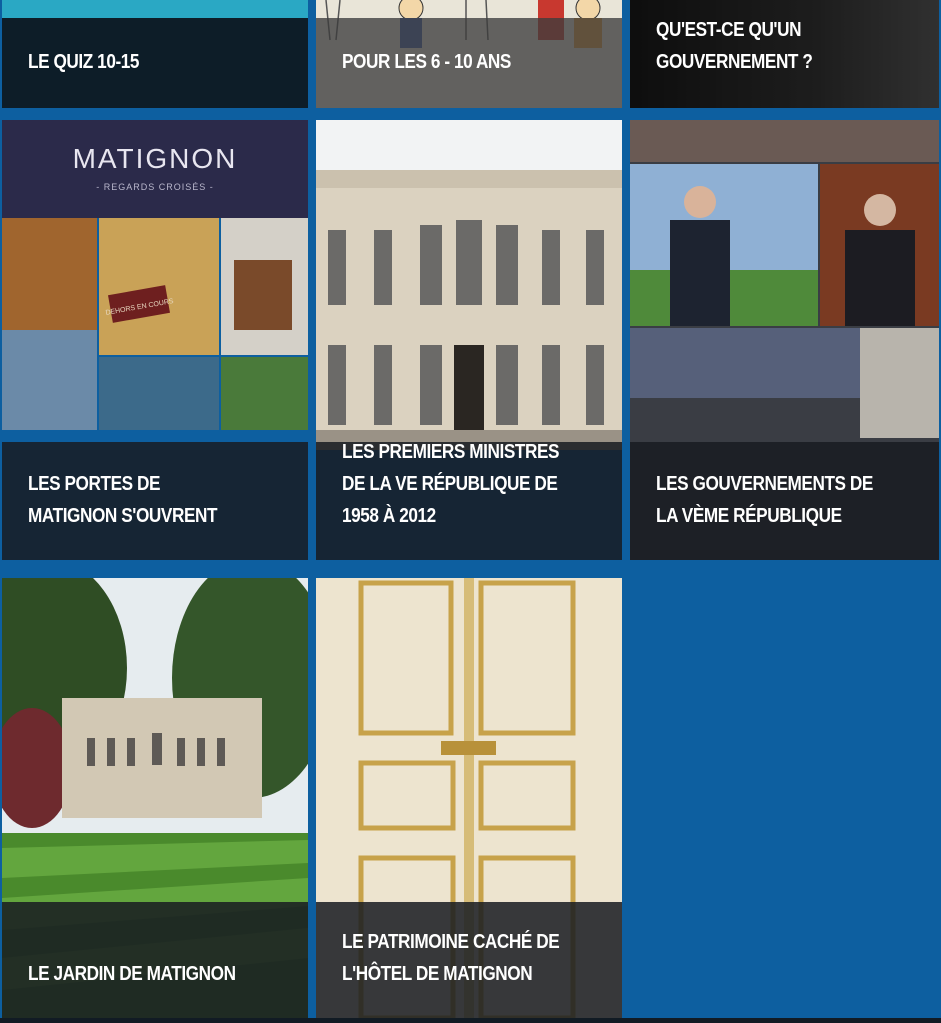 This screenshot has height=1023, width=941. Describe the element at coordinates (155, 798) in the screenshot. I see `tile-jardin-de-matignon: LE JARDIN DE MATIGNON` at that location.